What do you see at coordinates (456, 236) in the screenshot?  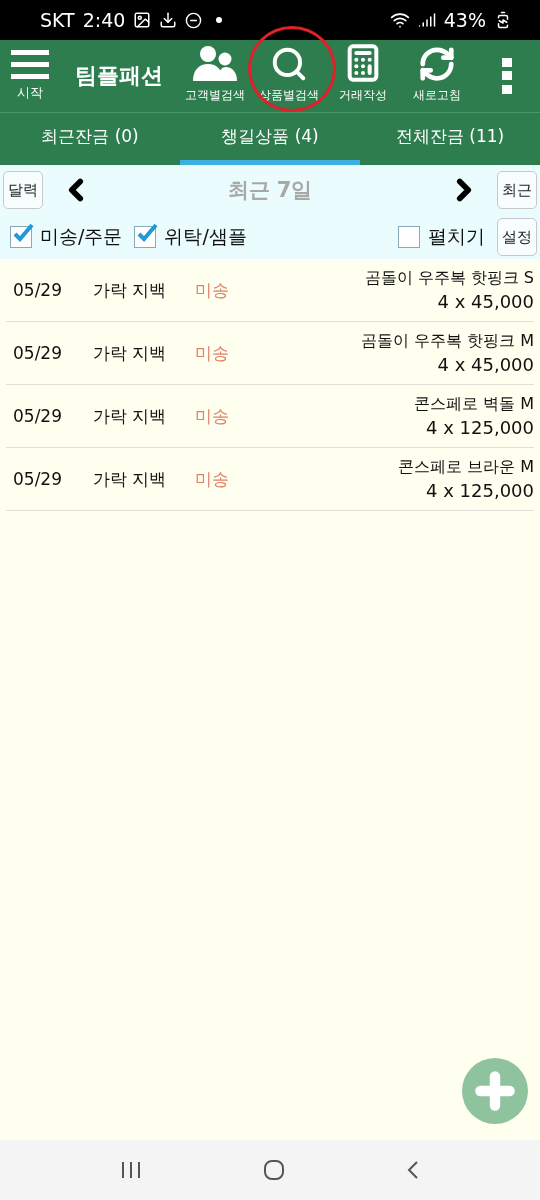 I see `checkbox-label: 펼치기` at bounding box center [456, 236].